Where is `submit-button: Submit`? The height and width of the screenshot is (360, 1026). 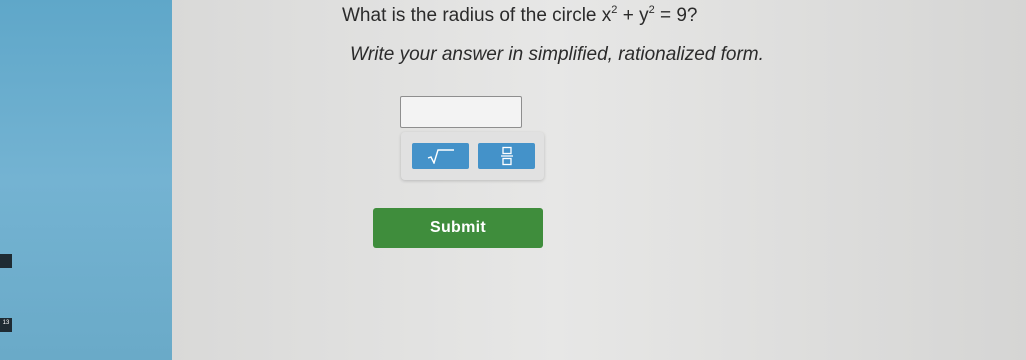
submit-button: Submit is located at coordinates (458, 228).